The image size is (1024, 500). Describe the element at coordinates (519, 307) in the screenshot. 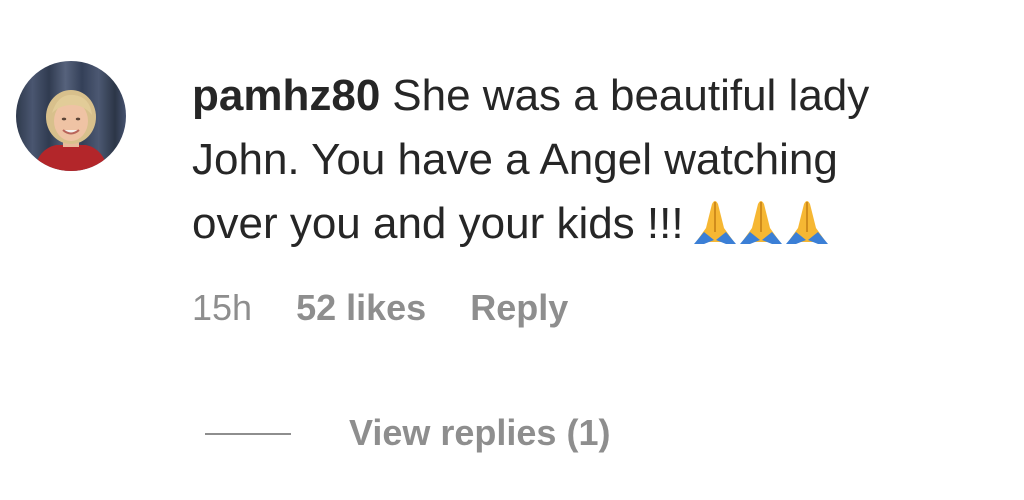

I see `reply-button: Reply` at that location.